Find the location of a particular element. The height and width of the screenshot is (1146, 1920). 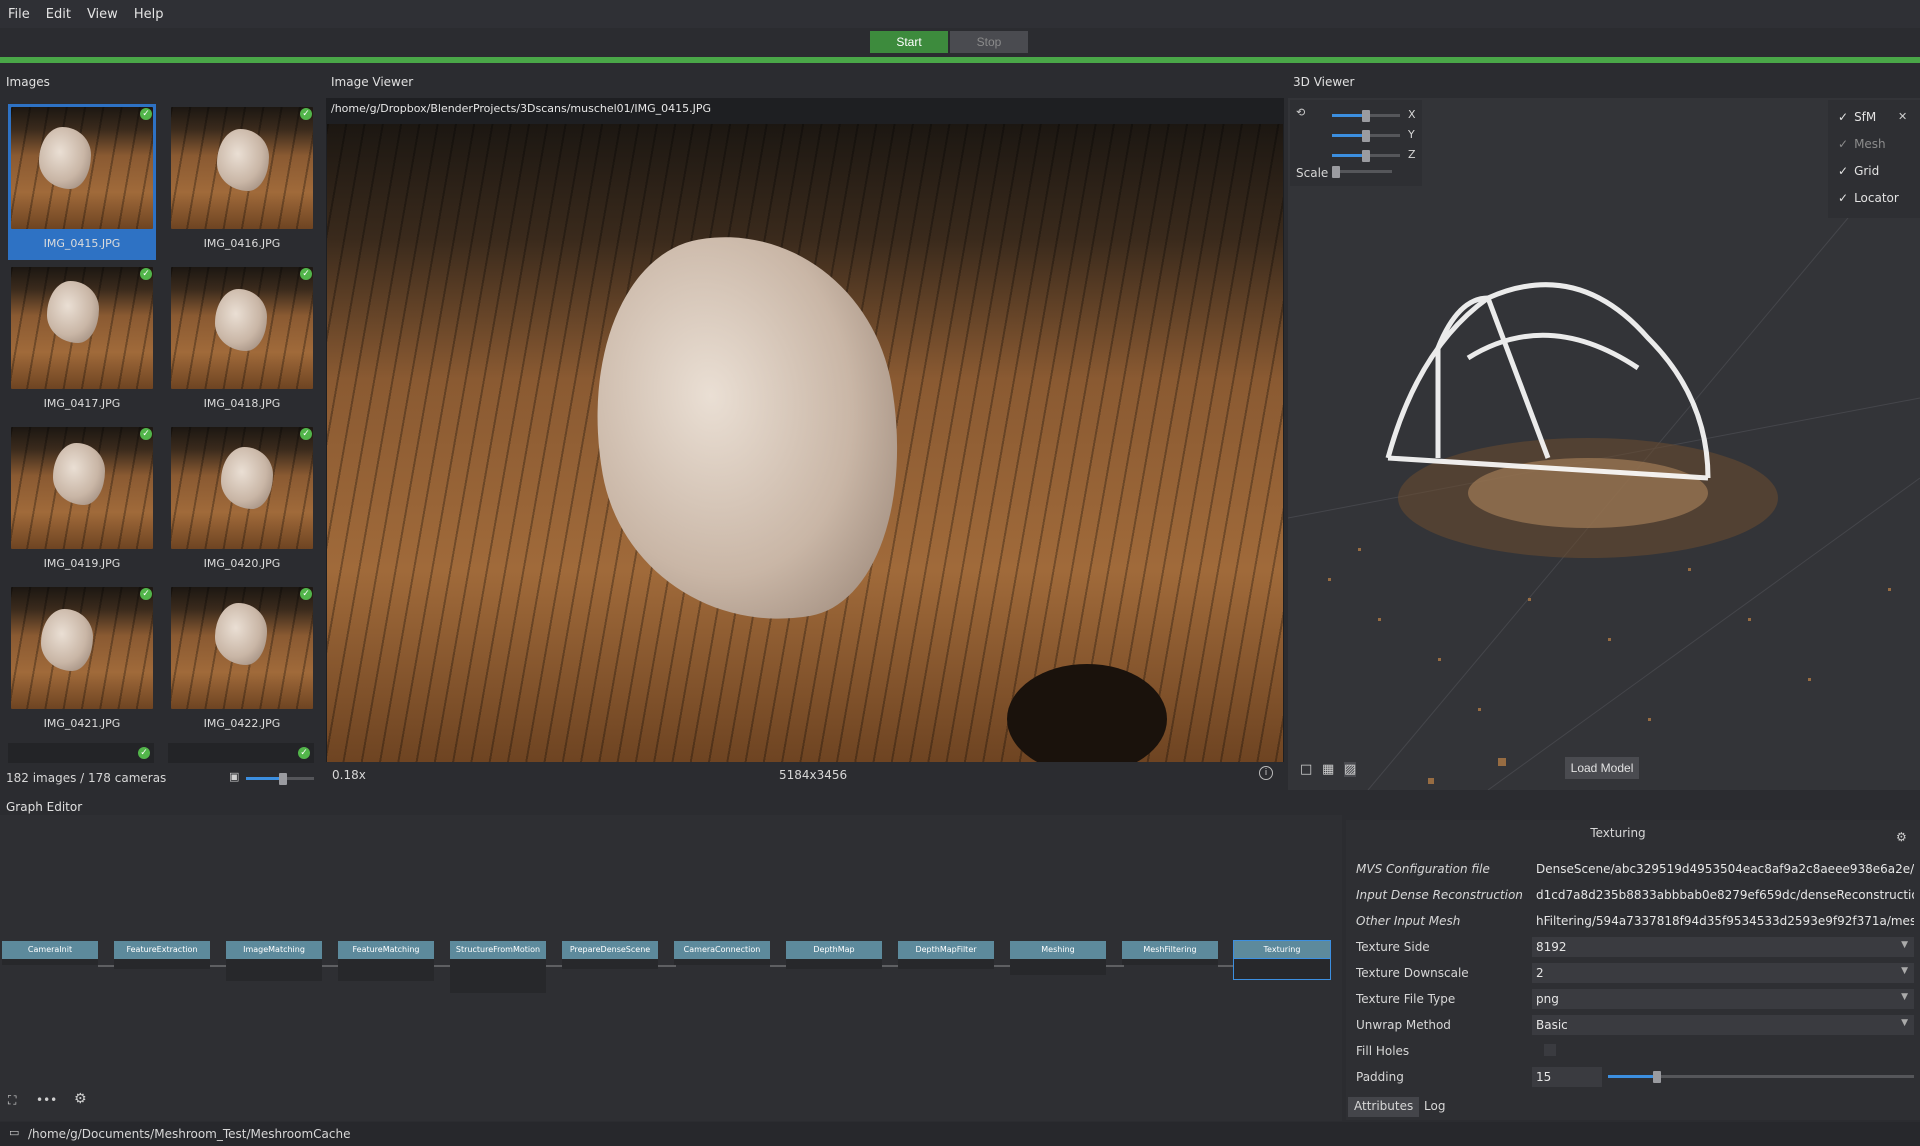

orbit-3d-icon: ⟲ is located at coordinates (1300, 112).